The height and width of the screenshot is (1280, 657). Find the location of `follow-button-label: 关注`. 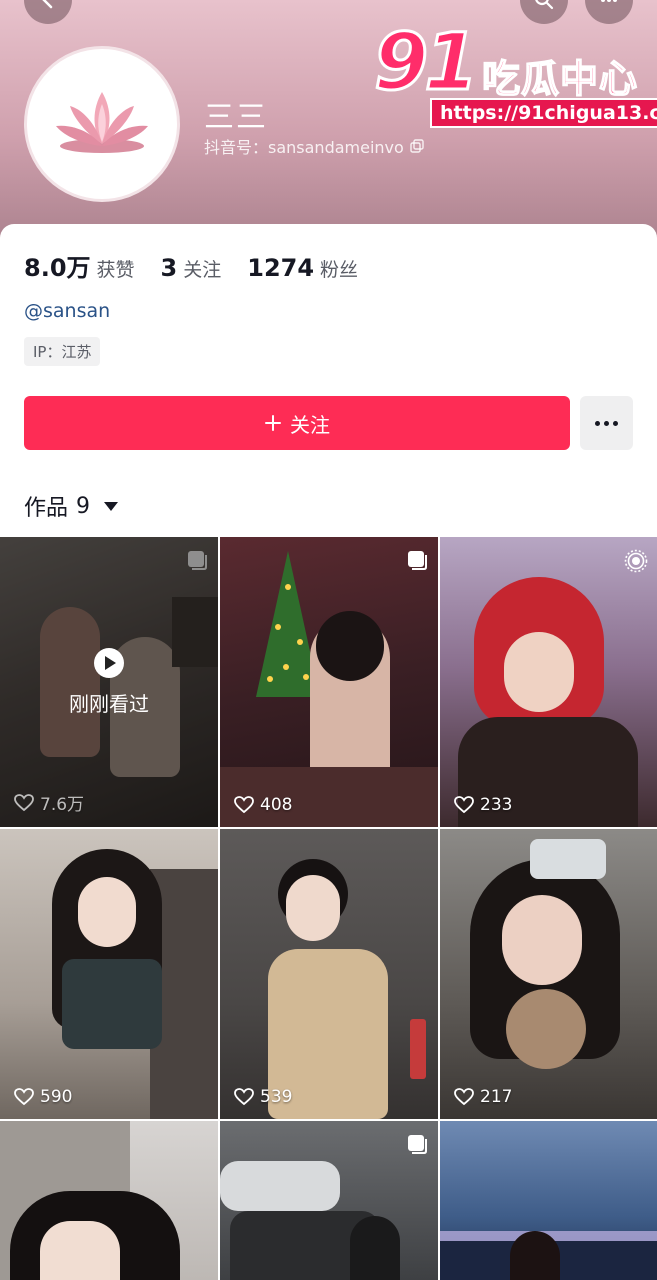

follow-button-label: 关注 is located at coordinates (310, 424).